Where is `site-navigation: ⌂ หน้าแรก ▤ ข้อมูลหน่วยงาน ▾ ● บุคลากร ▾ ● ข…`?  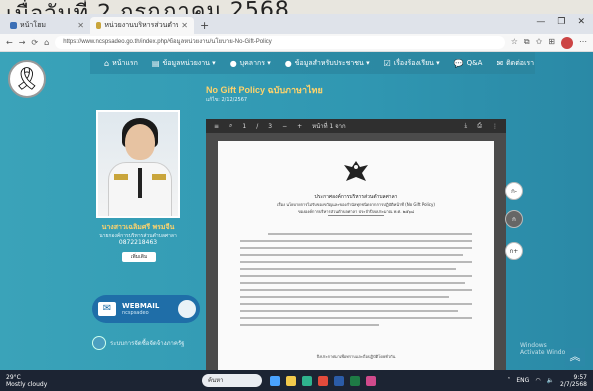
site-navigation: ⌂ หน้าแรก ▤ ข้อมูลหน่วยงาน ▾ ● บุคลากร ▾ ● ข… is located at coordinates (312, 63).